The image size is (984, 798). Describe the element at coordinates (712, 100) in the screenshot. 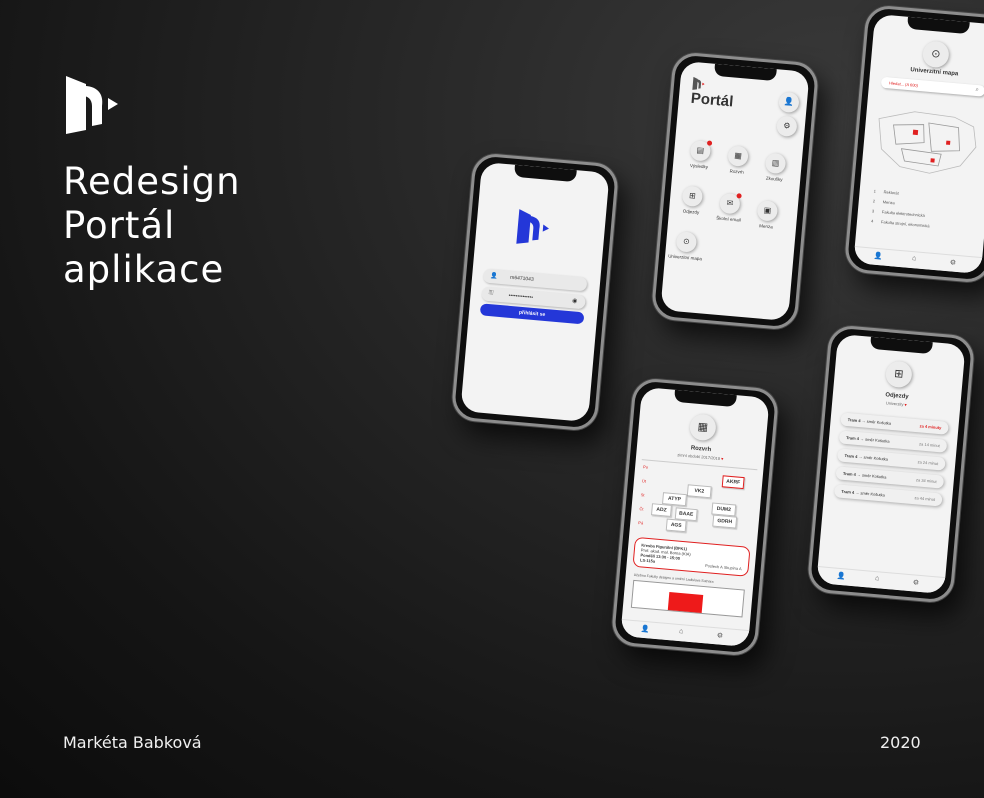

I see `portal-title: Portál` at that location.